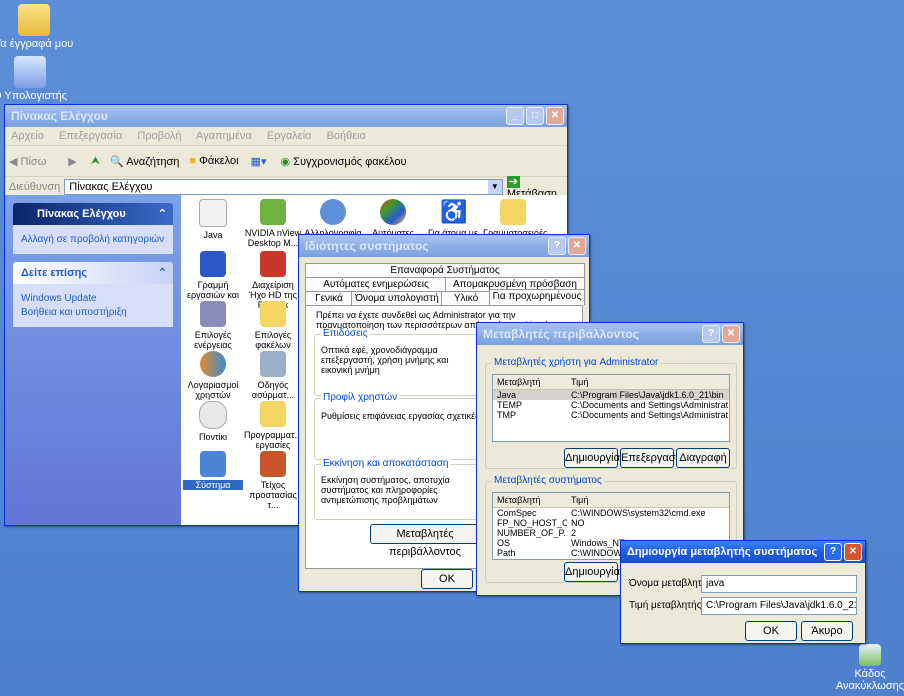 The width and height of the screenshot is (904, 696). I want to click on delete-user-variable-button: Διαγραφή, so click(703, 458).